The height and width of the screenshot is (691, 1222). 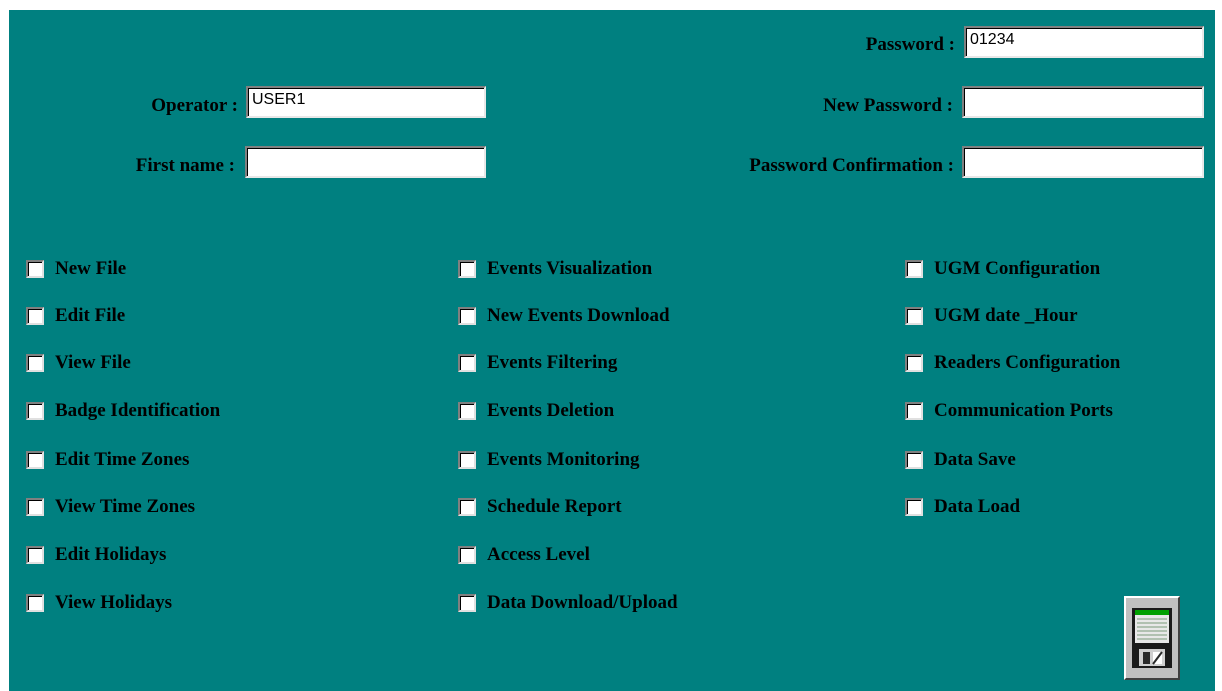 What do you see at coordinates (93, 362) in the screenshot?
I see `checkbox-label: View File` at bounding box center [93, 362].